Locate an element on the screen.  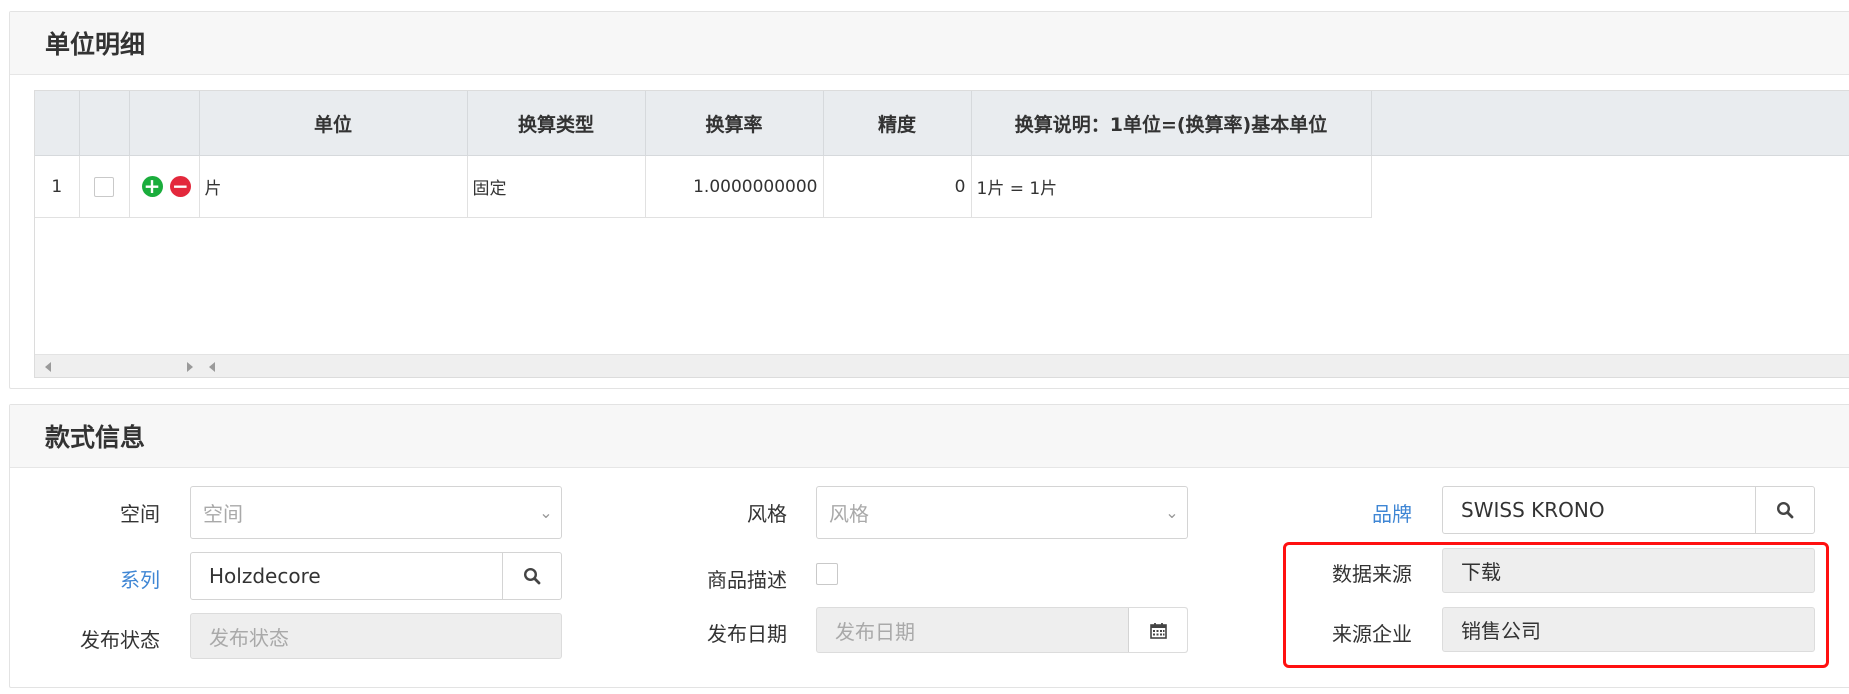
col-desc-header: 换算说明：1单位=(换算率)基本单位 is located at coordinates (1171, 123).